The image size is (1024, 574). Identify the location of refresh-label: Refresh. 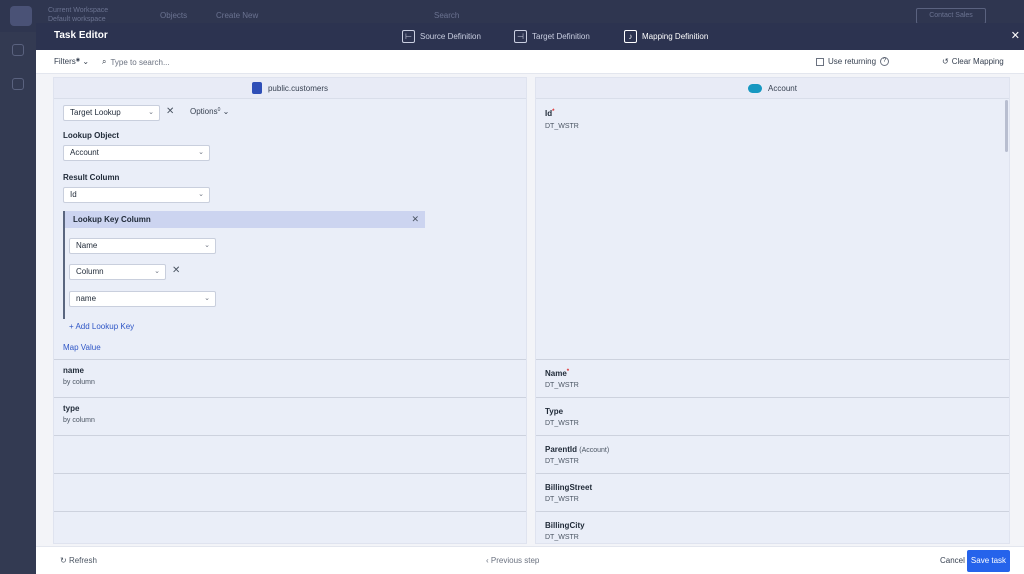
(82, 560).